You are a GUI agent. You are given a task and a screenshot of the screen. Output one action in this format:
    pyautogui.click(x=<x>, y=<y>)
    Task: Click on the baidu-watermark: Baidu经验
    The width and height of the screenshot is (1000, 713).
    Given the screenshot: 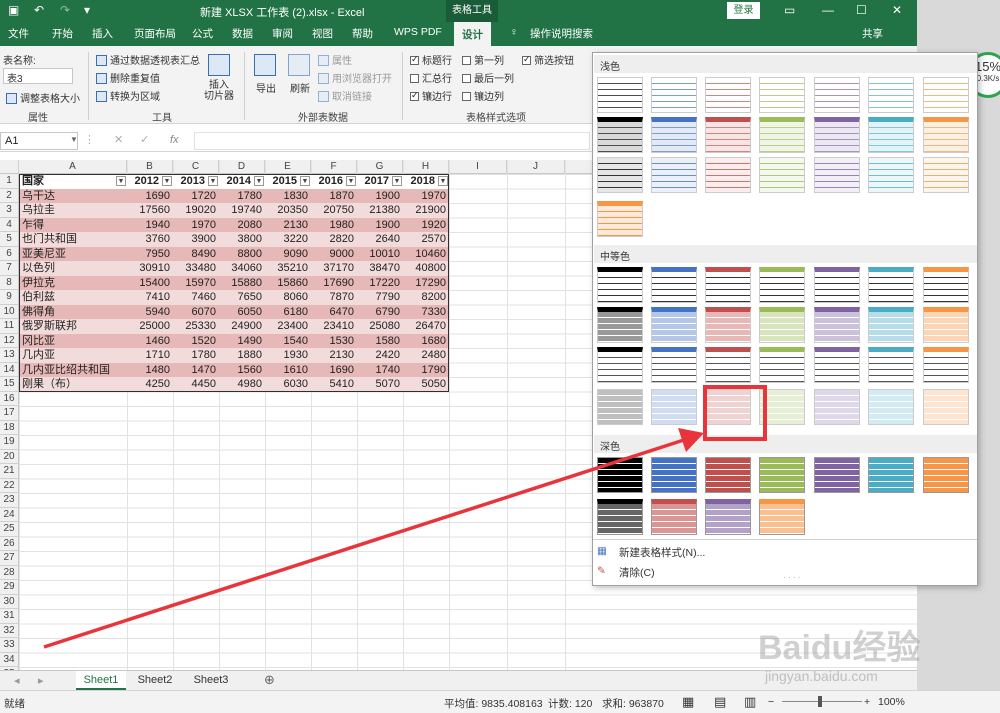 What is the action you would take?
    pyautogui.click(x=839, y=648)
    